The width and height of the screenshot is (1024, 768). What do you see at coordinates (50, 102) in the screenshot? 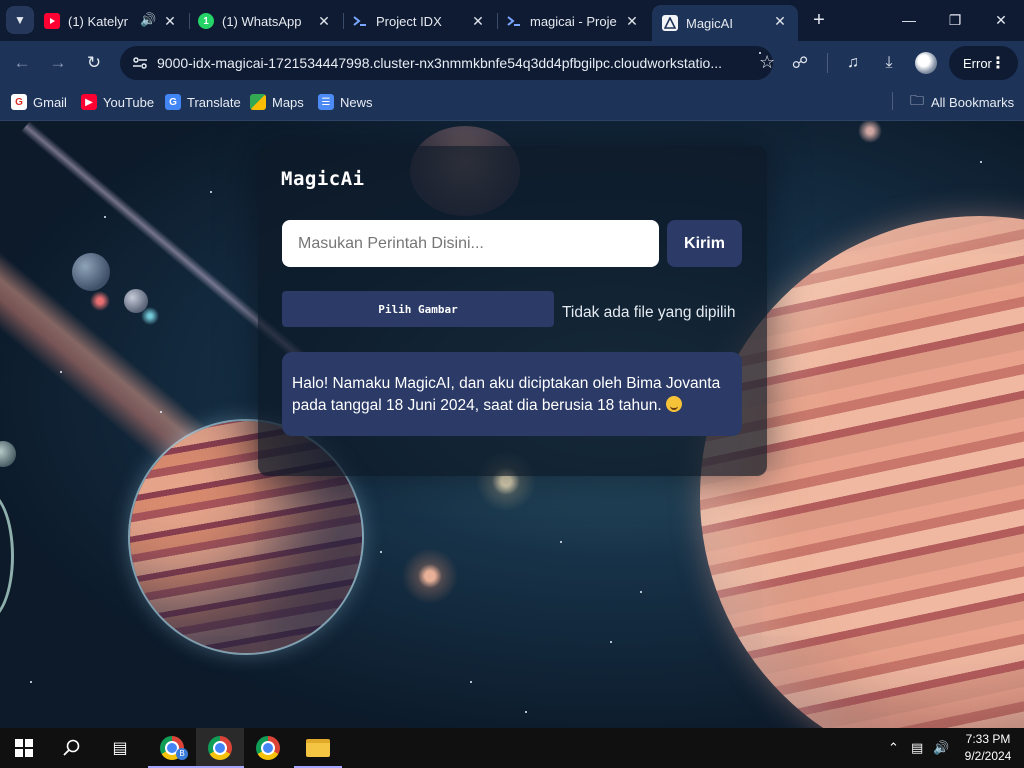
I see `bookmark-label: Gmail` at bounding box center [50, 102].